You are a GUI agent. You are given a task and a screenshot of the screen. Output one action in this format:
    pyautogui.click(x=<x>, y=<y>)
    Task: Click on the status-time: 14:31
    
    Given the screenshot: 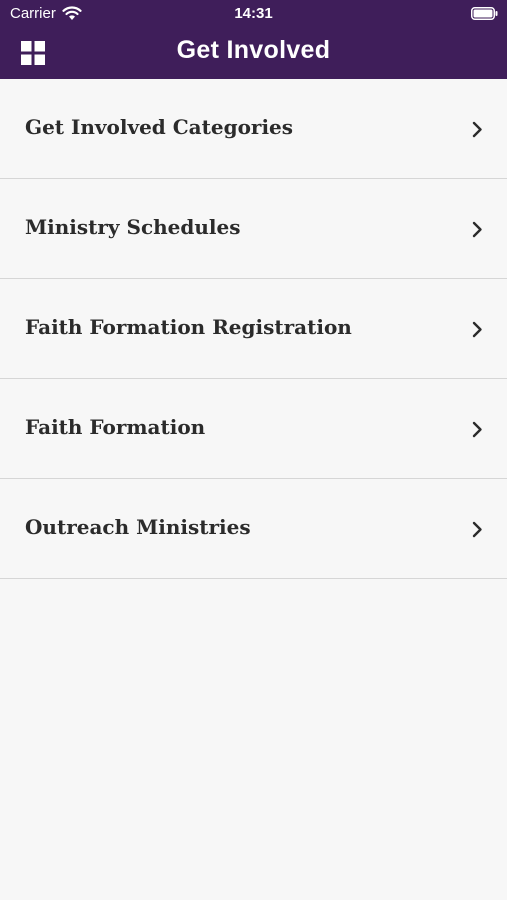 What is the action you would take?
    pyautogui.click(x=253, y=13)
    